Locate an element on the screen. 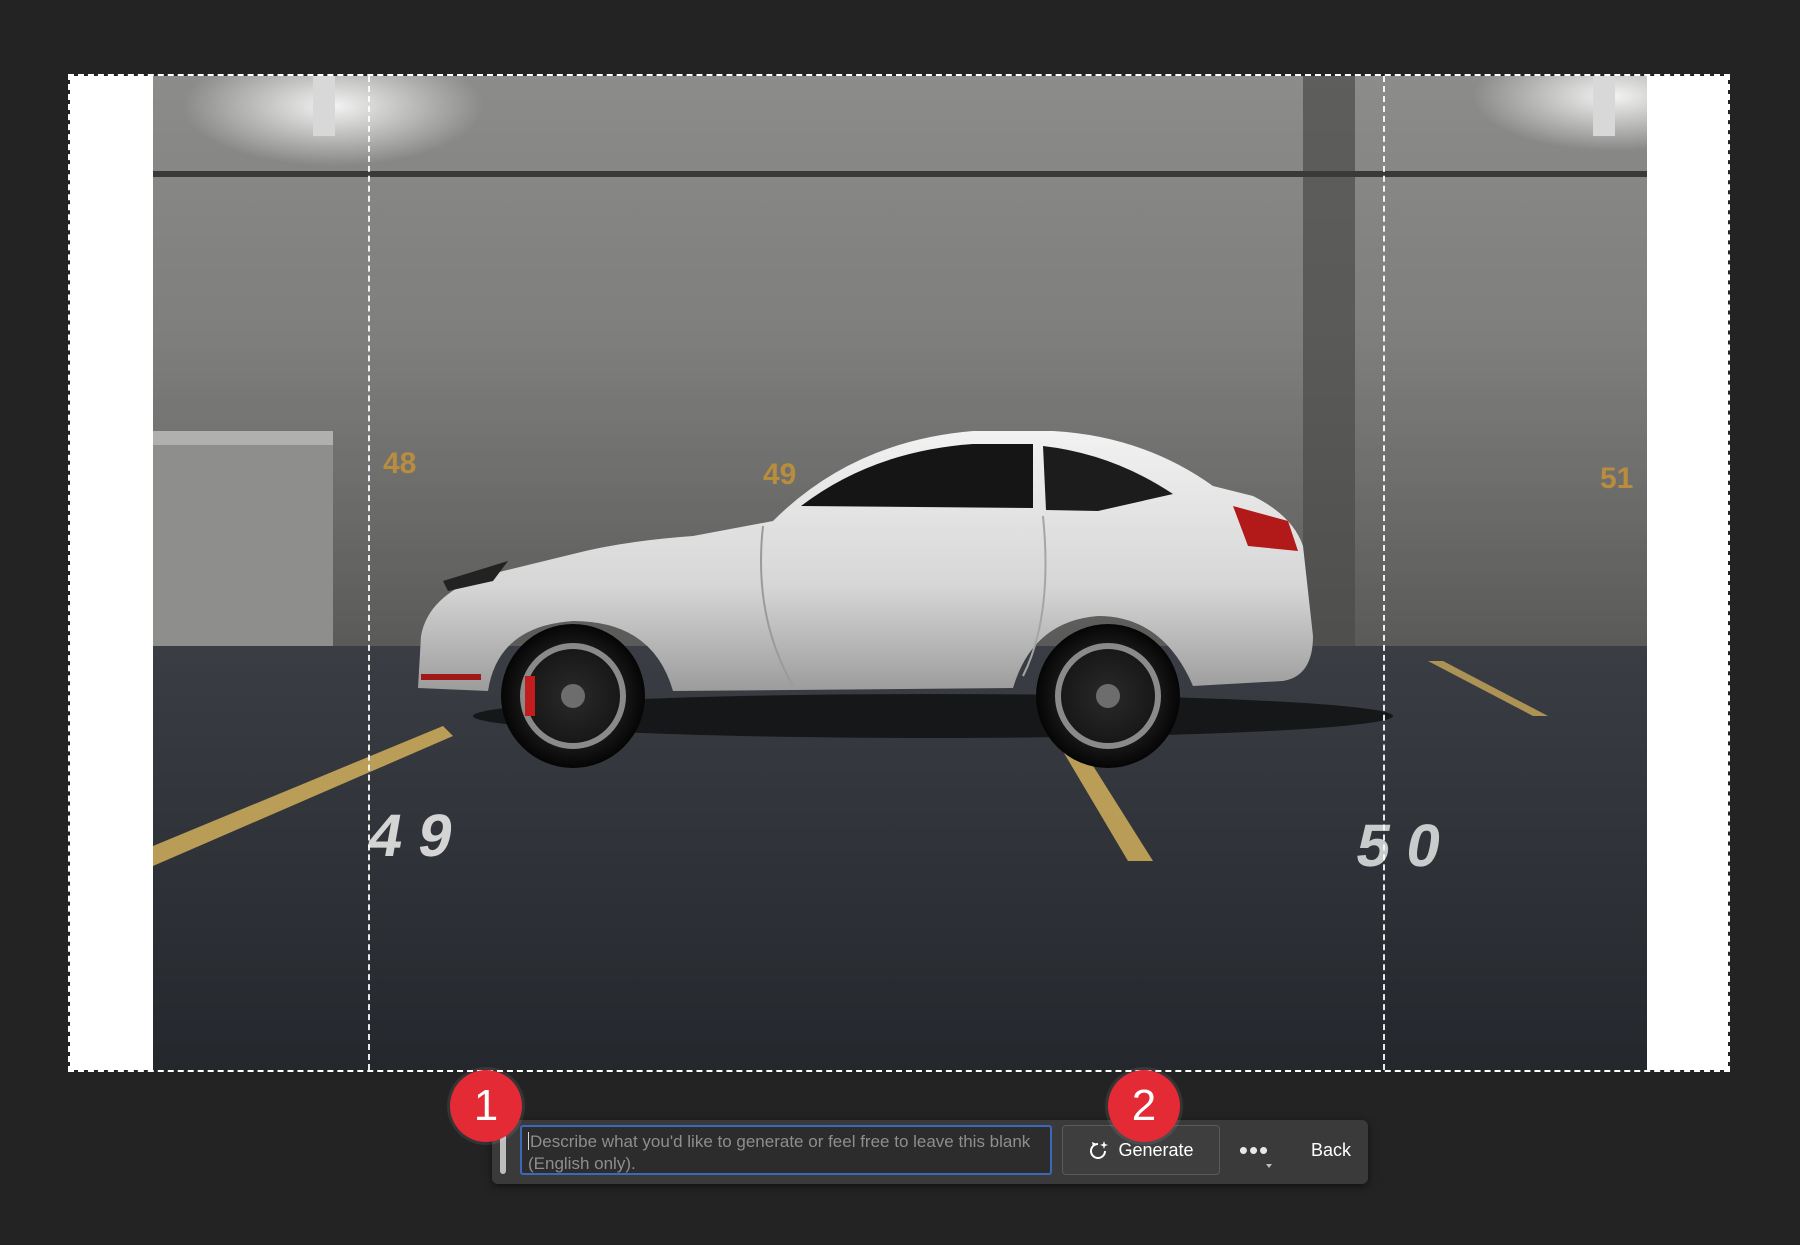 Image resolution: width=1800 pixels, height=1245 pixels. svg-text: 4 9 is located at coordinates (410, 834).